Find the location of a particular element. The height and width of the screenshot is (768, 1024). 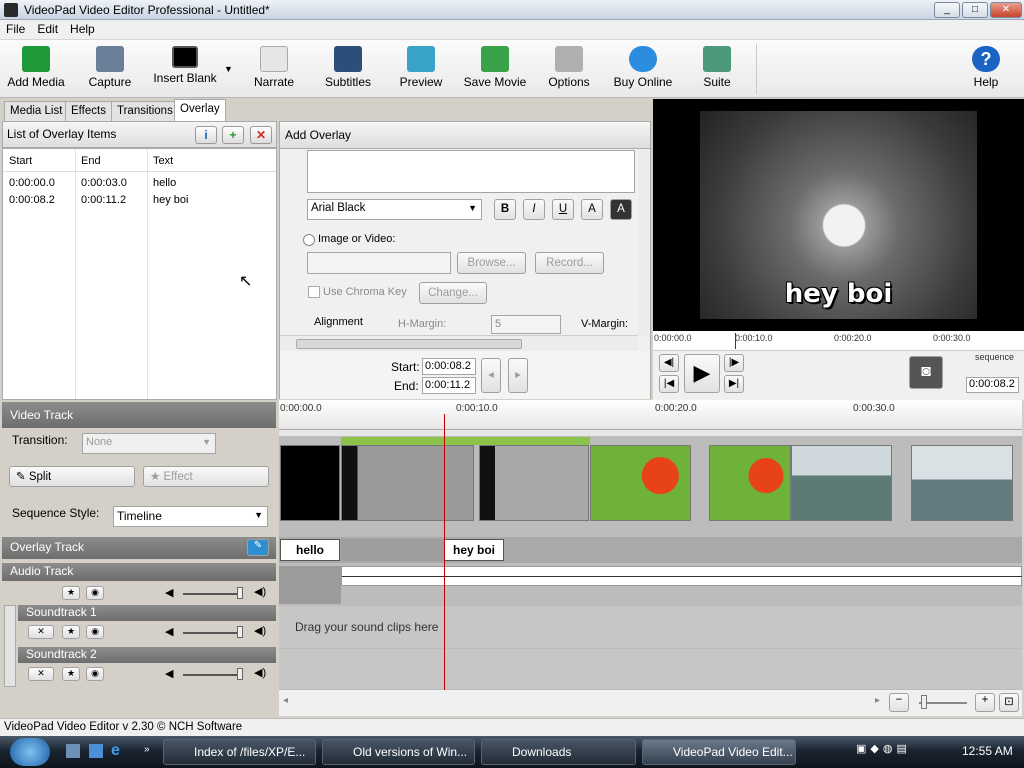

overlay-selection-bar is located at coordinates (465, 441).